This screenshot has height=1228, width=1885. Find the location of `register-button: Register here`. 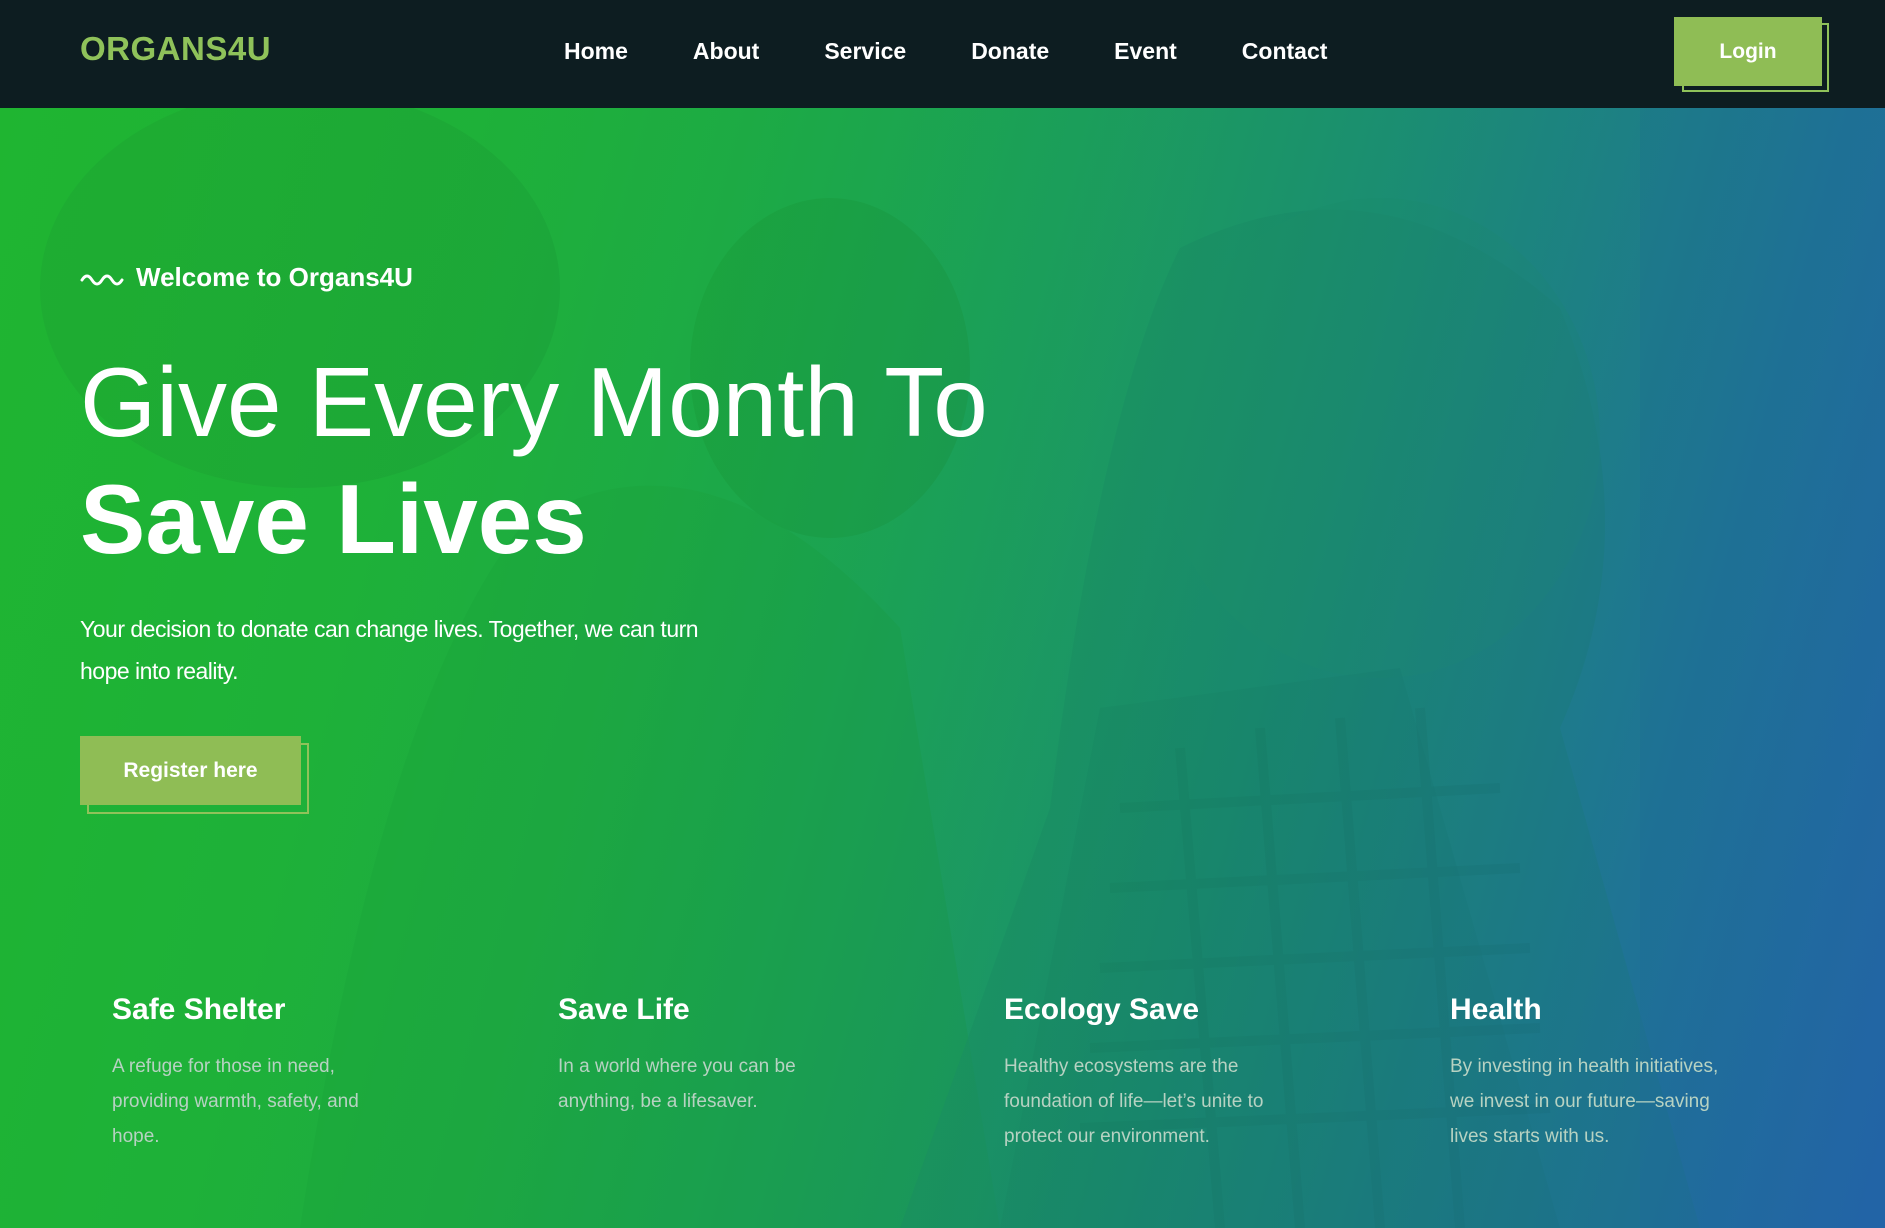

register-button: Register here is located at coordinates (190, 770).